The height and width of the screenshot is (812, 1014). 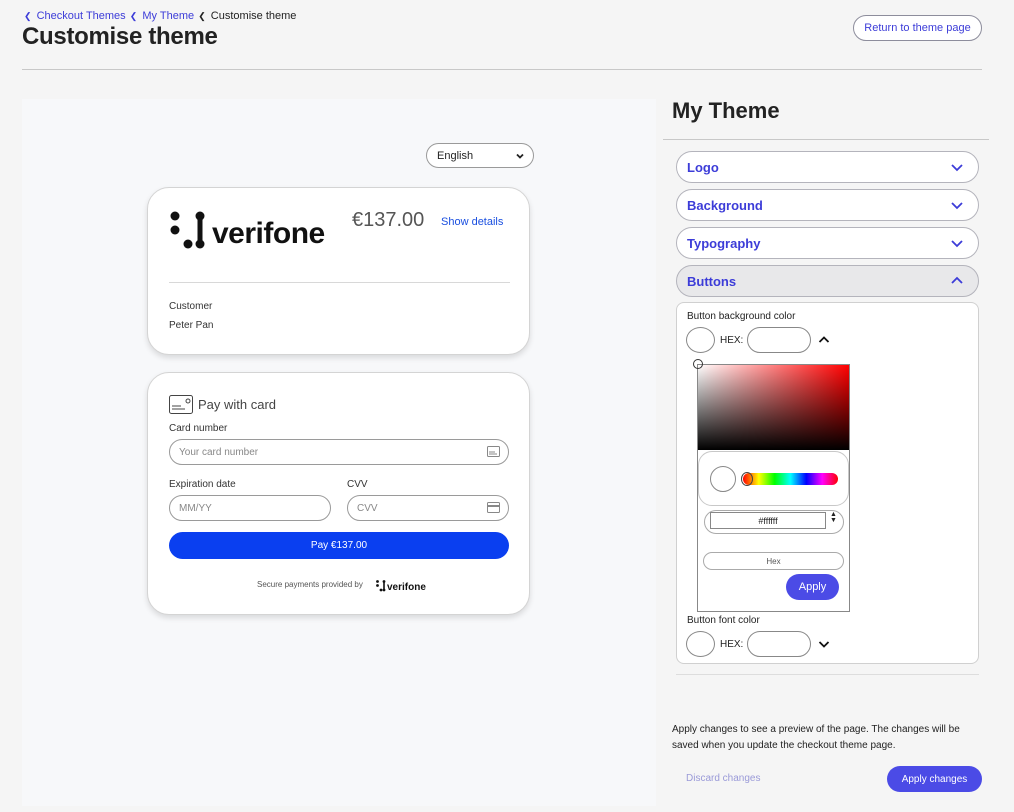 What do you see at coordinates (724, 243) in the screenshot?
I see `accordion-label: Typography` at bounding box center [724, 243].